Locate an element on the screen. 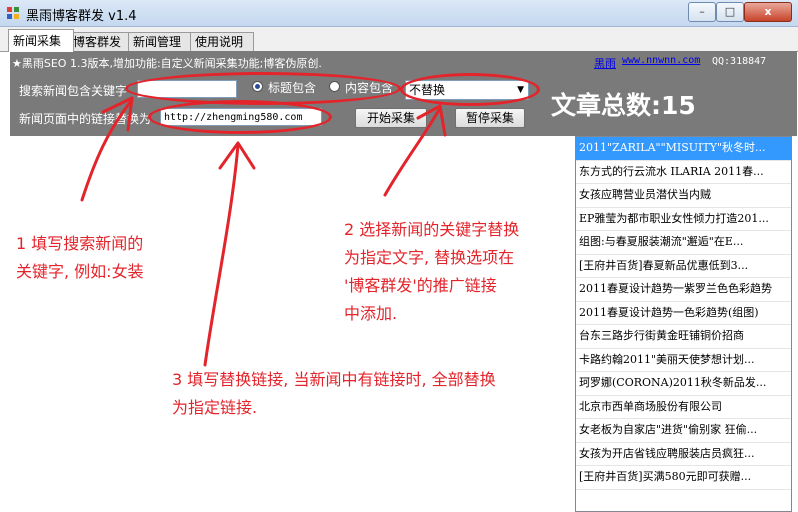 This screenshot has height=512, width=798. site-link: www.nnwnn.com is located at coordinates (661, 60).